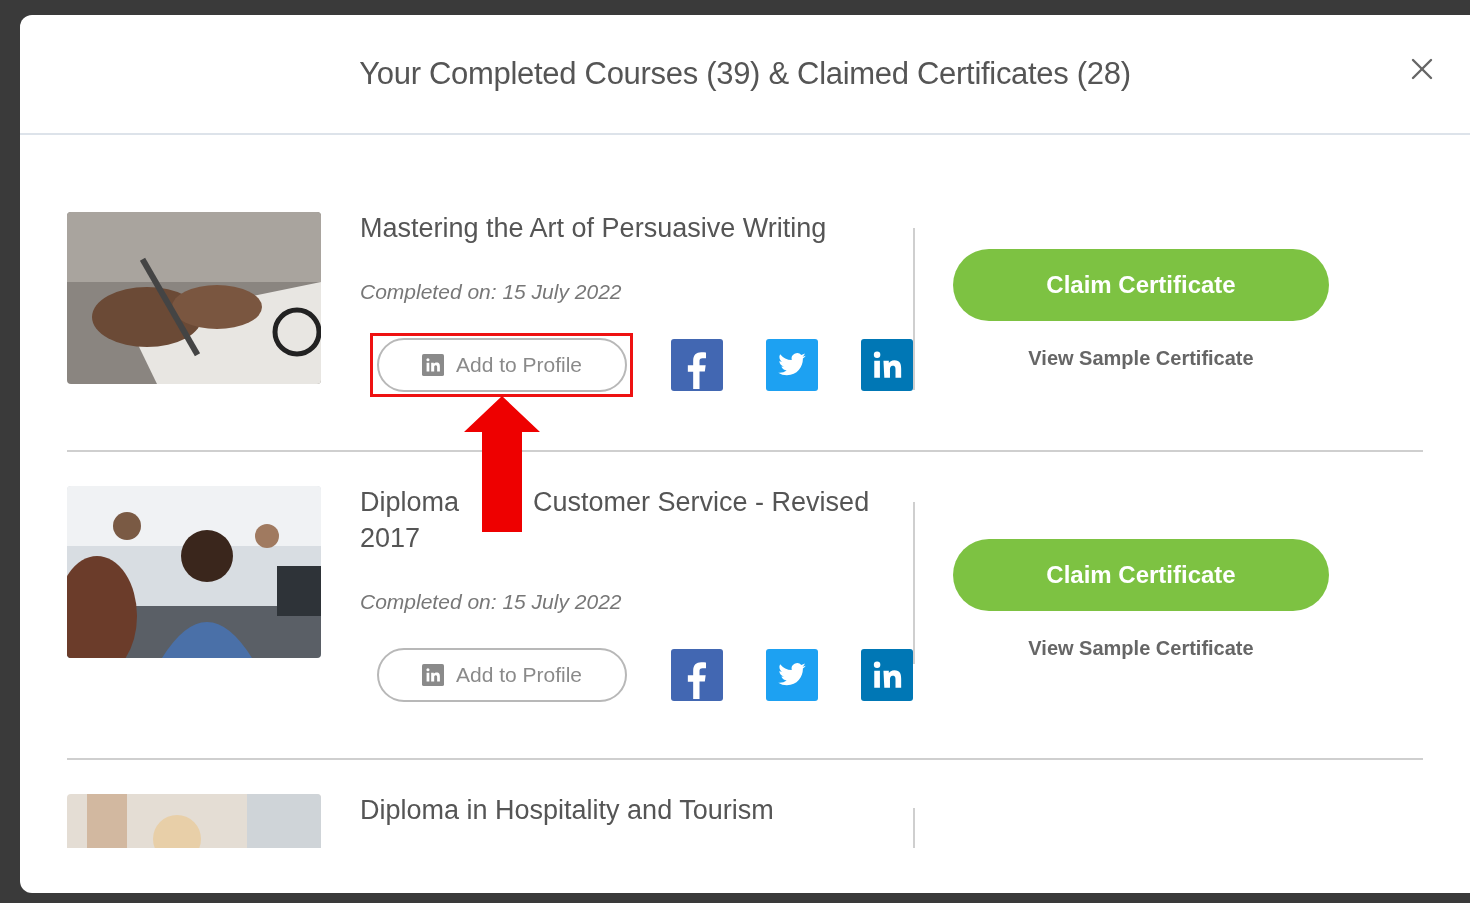 The height and width of the screenshot is (903, 1470). Describe the element at coordinates (745, 73) in the screenshot. I see `dialog-title: Your Completed Courses (39) & Claimed Certificates (28)` at that location.